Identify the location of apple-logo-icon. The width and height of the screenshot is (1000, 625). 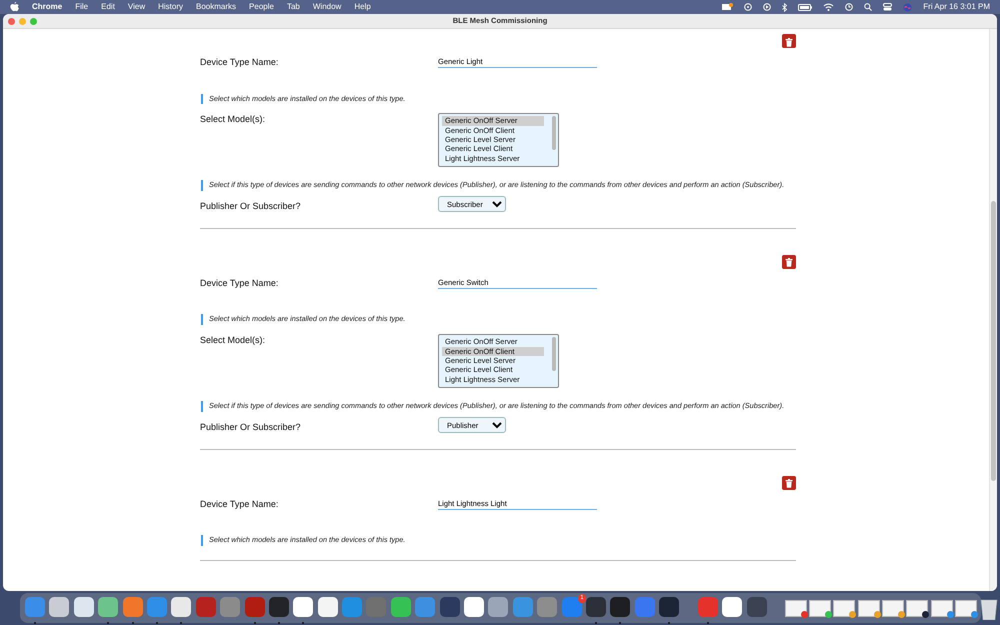
(14, 7).